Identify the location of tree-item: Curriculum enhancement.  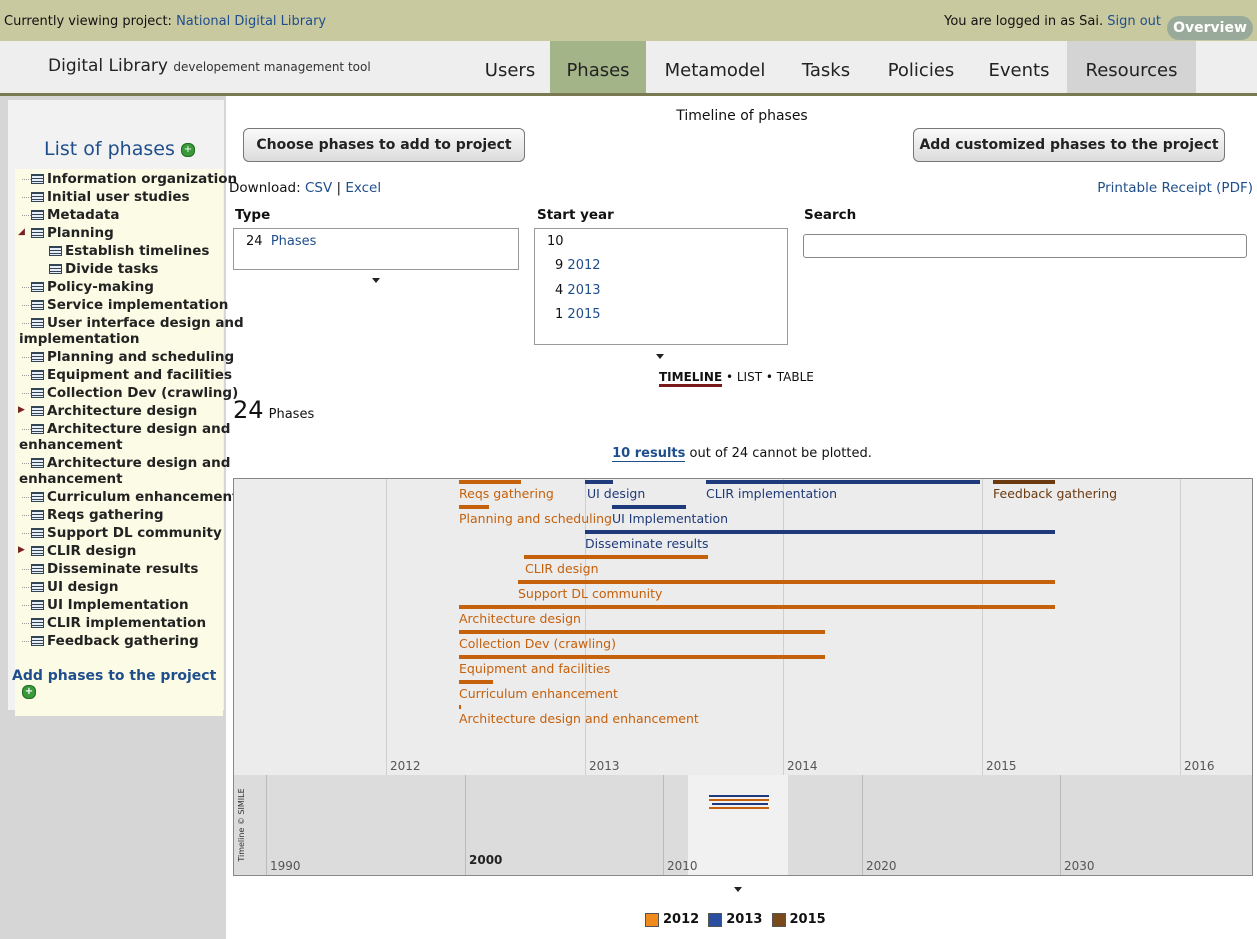
(135, 497).